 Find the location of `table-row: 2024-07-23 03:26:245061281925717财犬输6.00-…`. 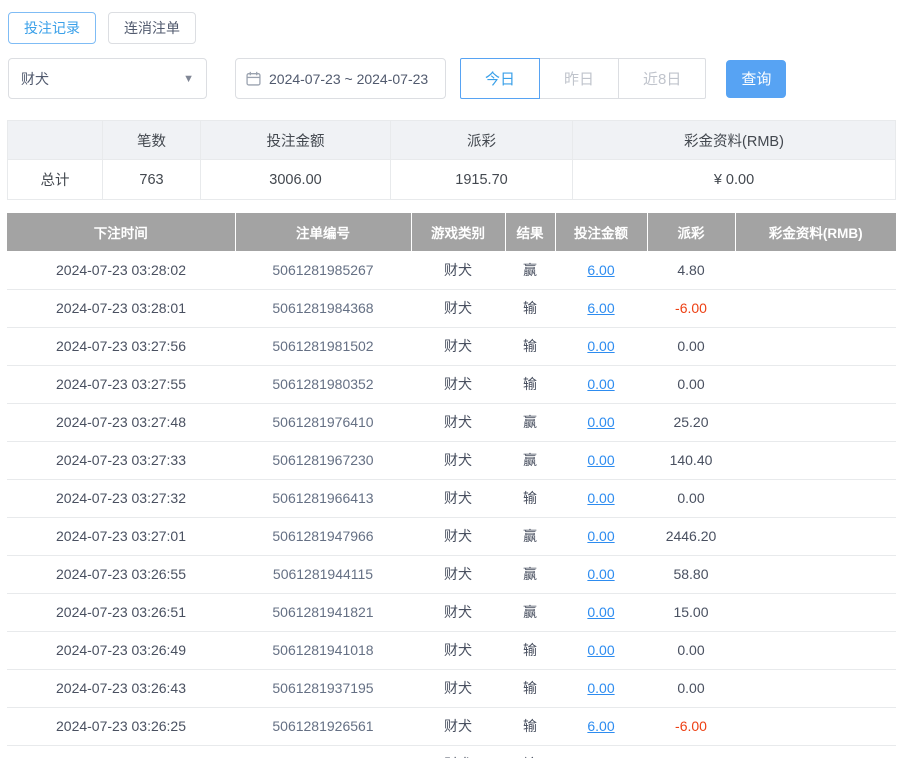

table-row: 2024-07-23 03:26:245061281925717财犬输6.00-… is located at coordinates (451, 751).